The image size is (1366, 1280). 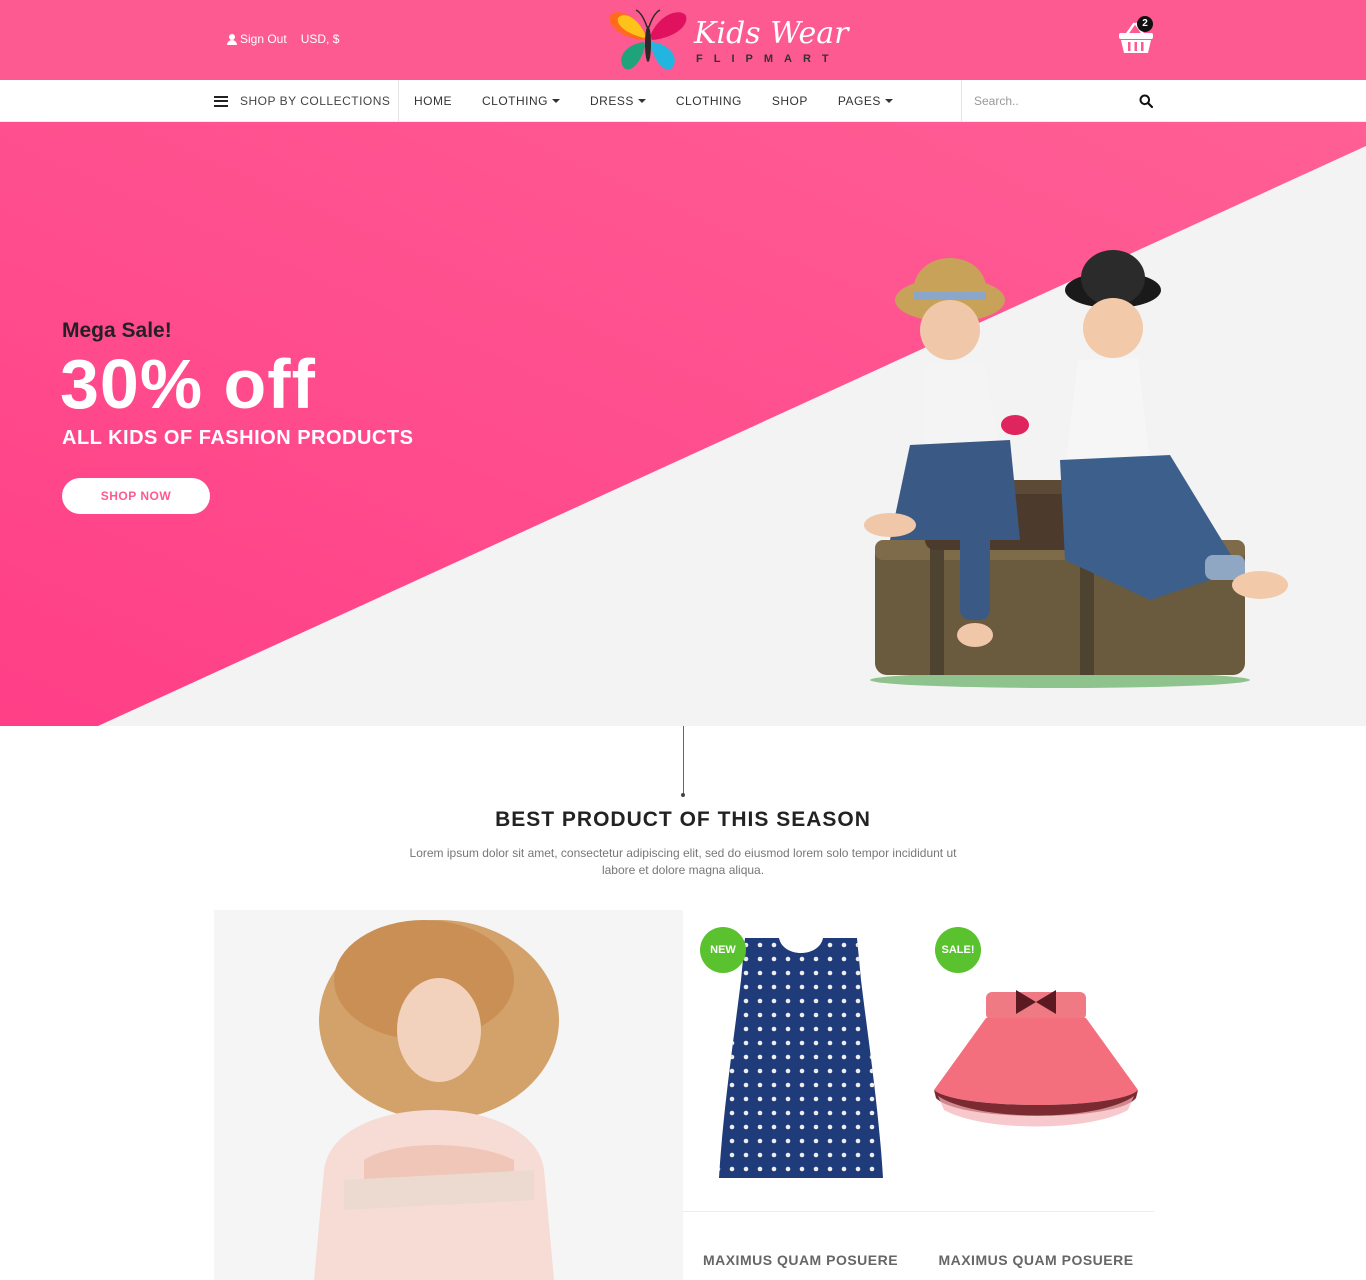 What do you see at coordinates (1145, 24) in the screenshot?
I see `cart-count-badge: 2` at bounding box center [1145, 24].